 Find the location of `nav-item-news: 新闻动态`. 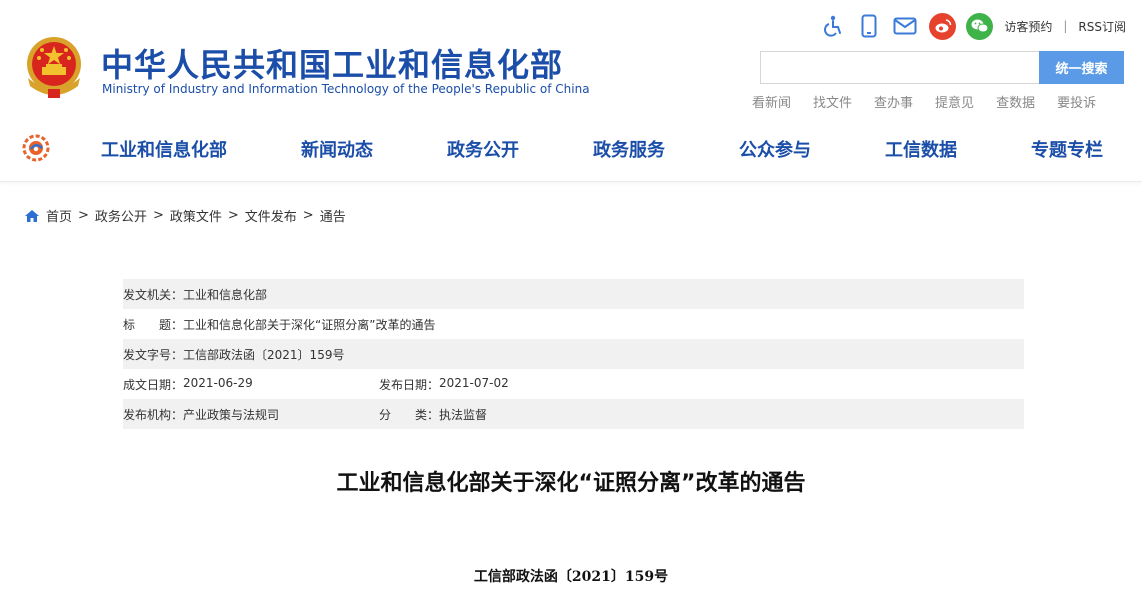

nav-item-news: 新闻动态 is located at coordinates (337, 149).